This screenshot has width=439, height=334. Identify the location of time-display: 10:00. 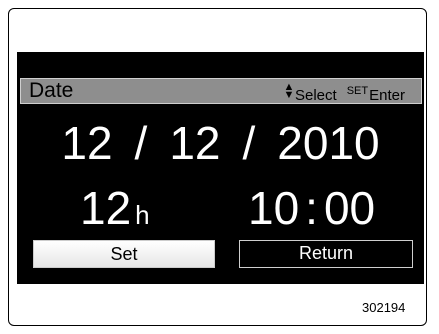
(311, 208).